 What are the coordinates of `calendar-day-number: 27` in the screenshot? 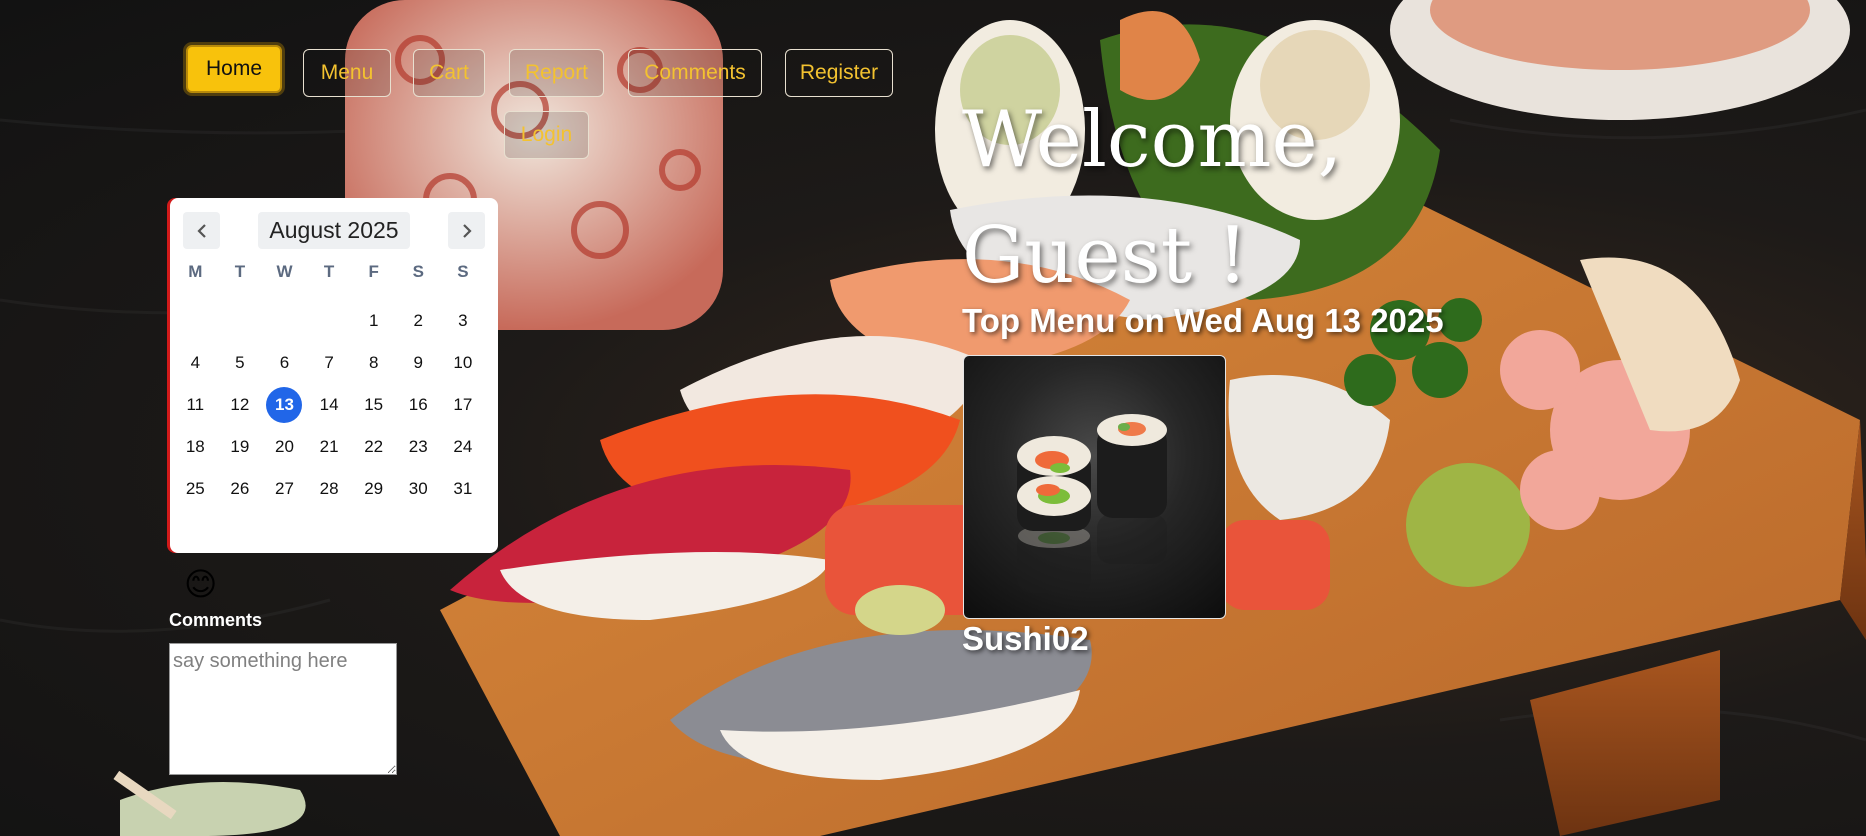 It's located at (284, 488).